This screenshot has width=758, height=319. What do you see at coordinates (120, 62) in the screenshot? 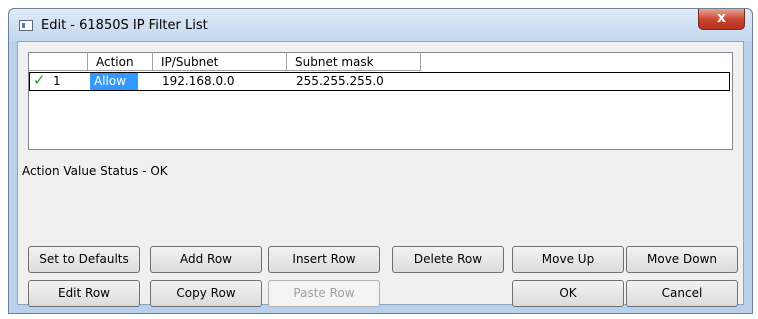
I see `column-header-action: Action` at bounding box center [120, 62].